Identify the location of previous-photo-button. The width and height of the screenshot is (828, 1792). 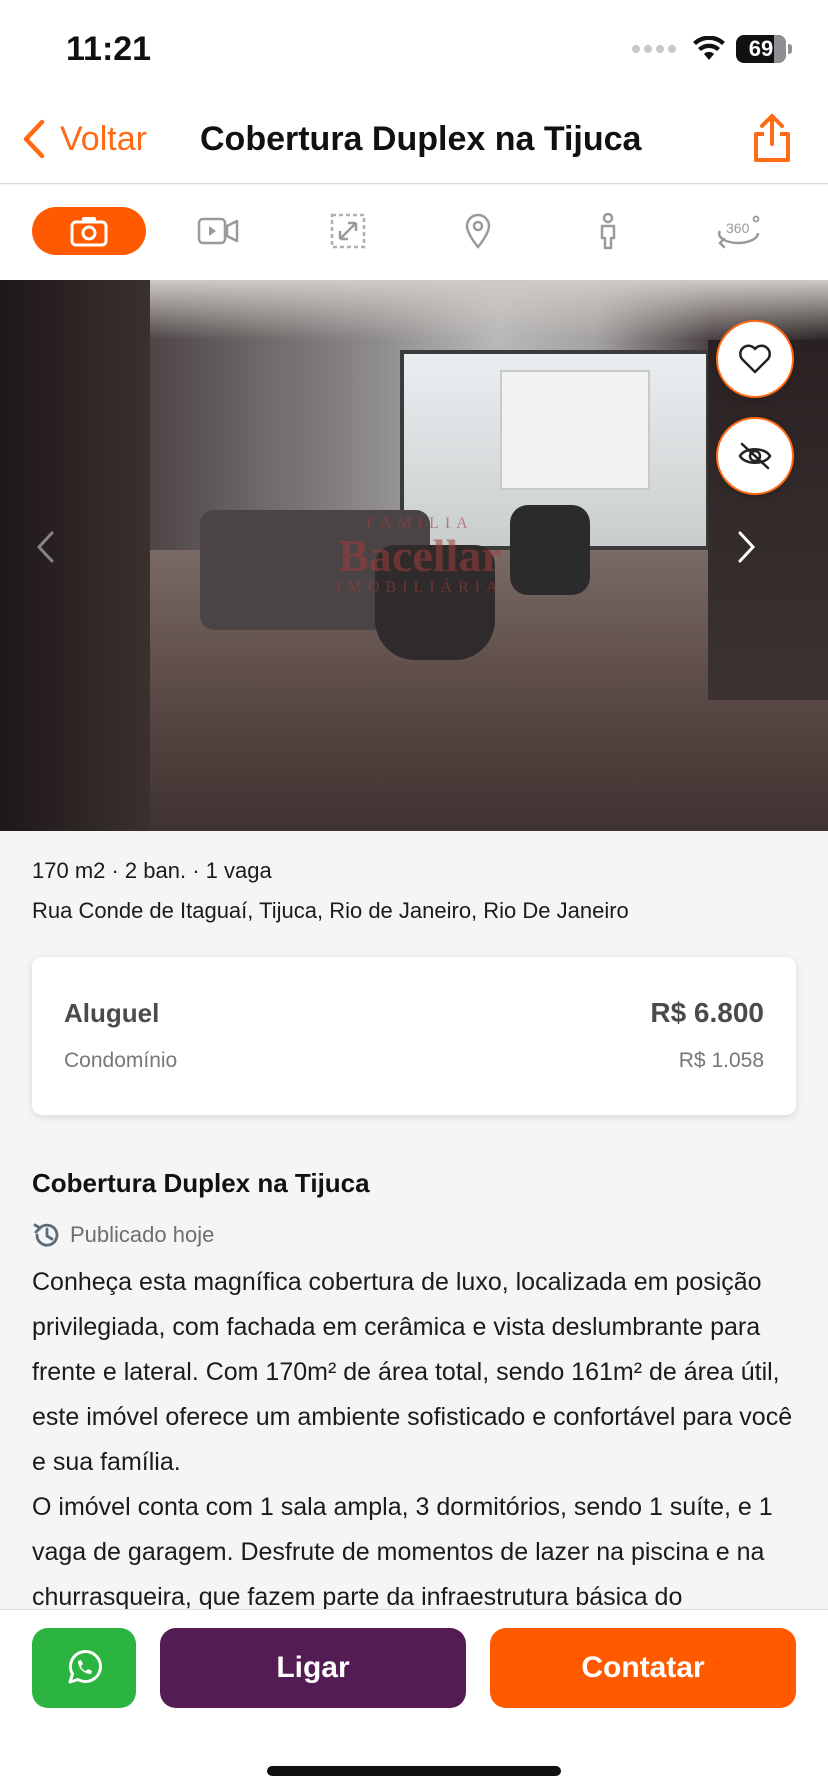
(56, 555).